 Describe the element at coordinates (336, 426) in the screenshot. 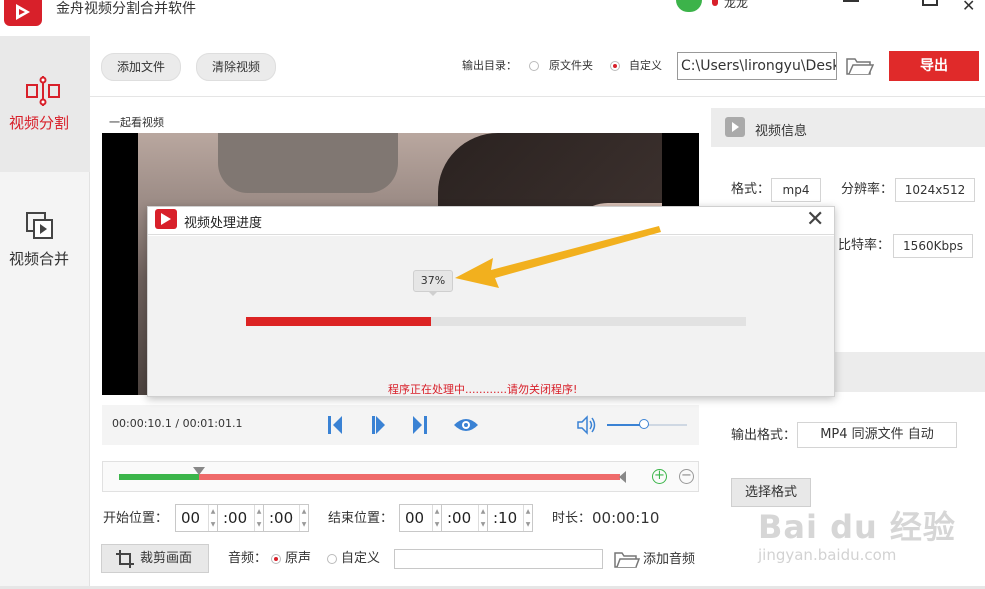

I see `previous-frame-icon` at that location.